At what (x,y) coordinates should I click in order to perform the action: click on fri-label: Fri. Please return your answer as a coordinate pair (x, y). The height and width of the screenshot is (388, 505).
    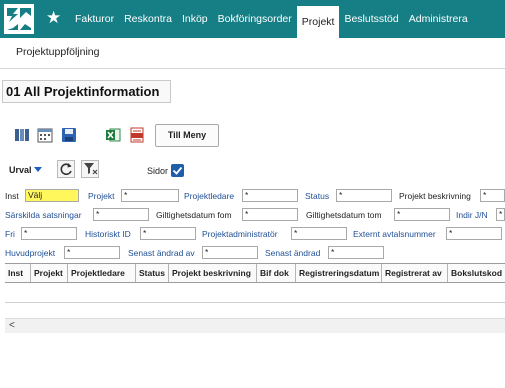
    Looking at the image, I should click on (10, 234).